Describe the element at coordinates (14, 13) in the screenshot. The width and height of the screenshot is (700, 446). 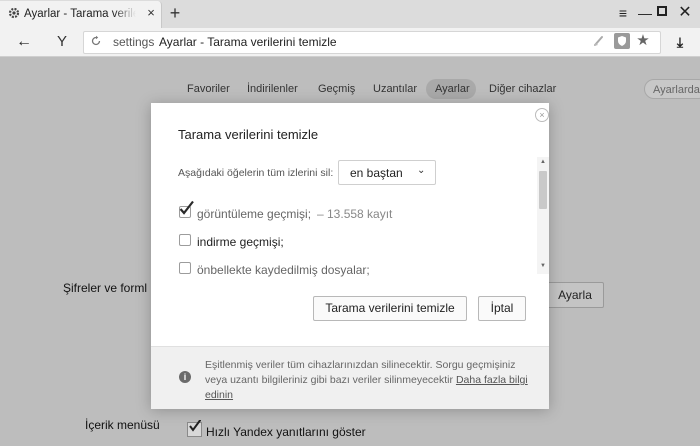
I see `gear-icon` at that location.